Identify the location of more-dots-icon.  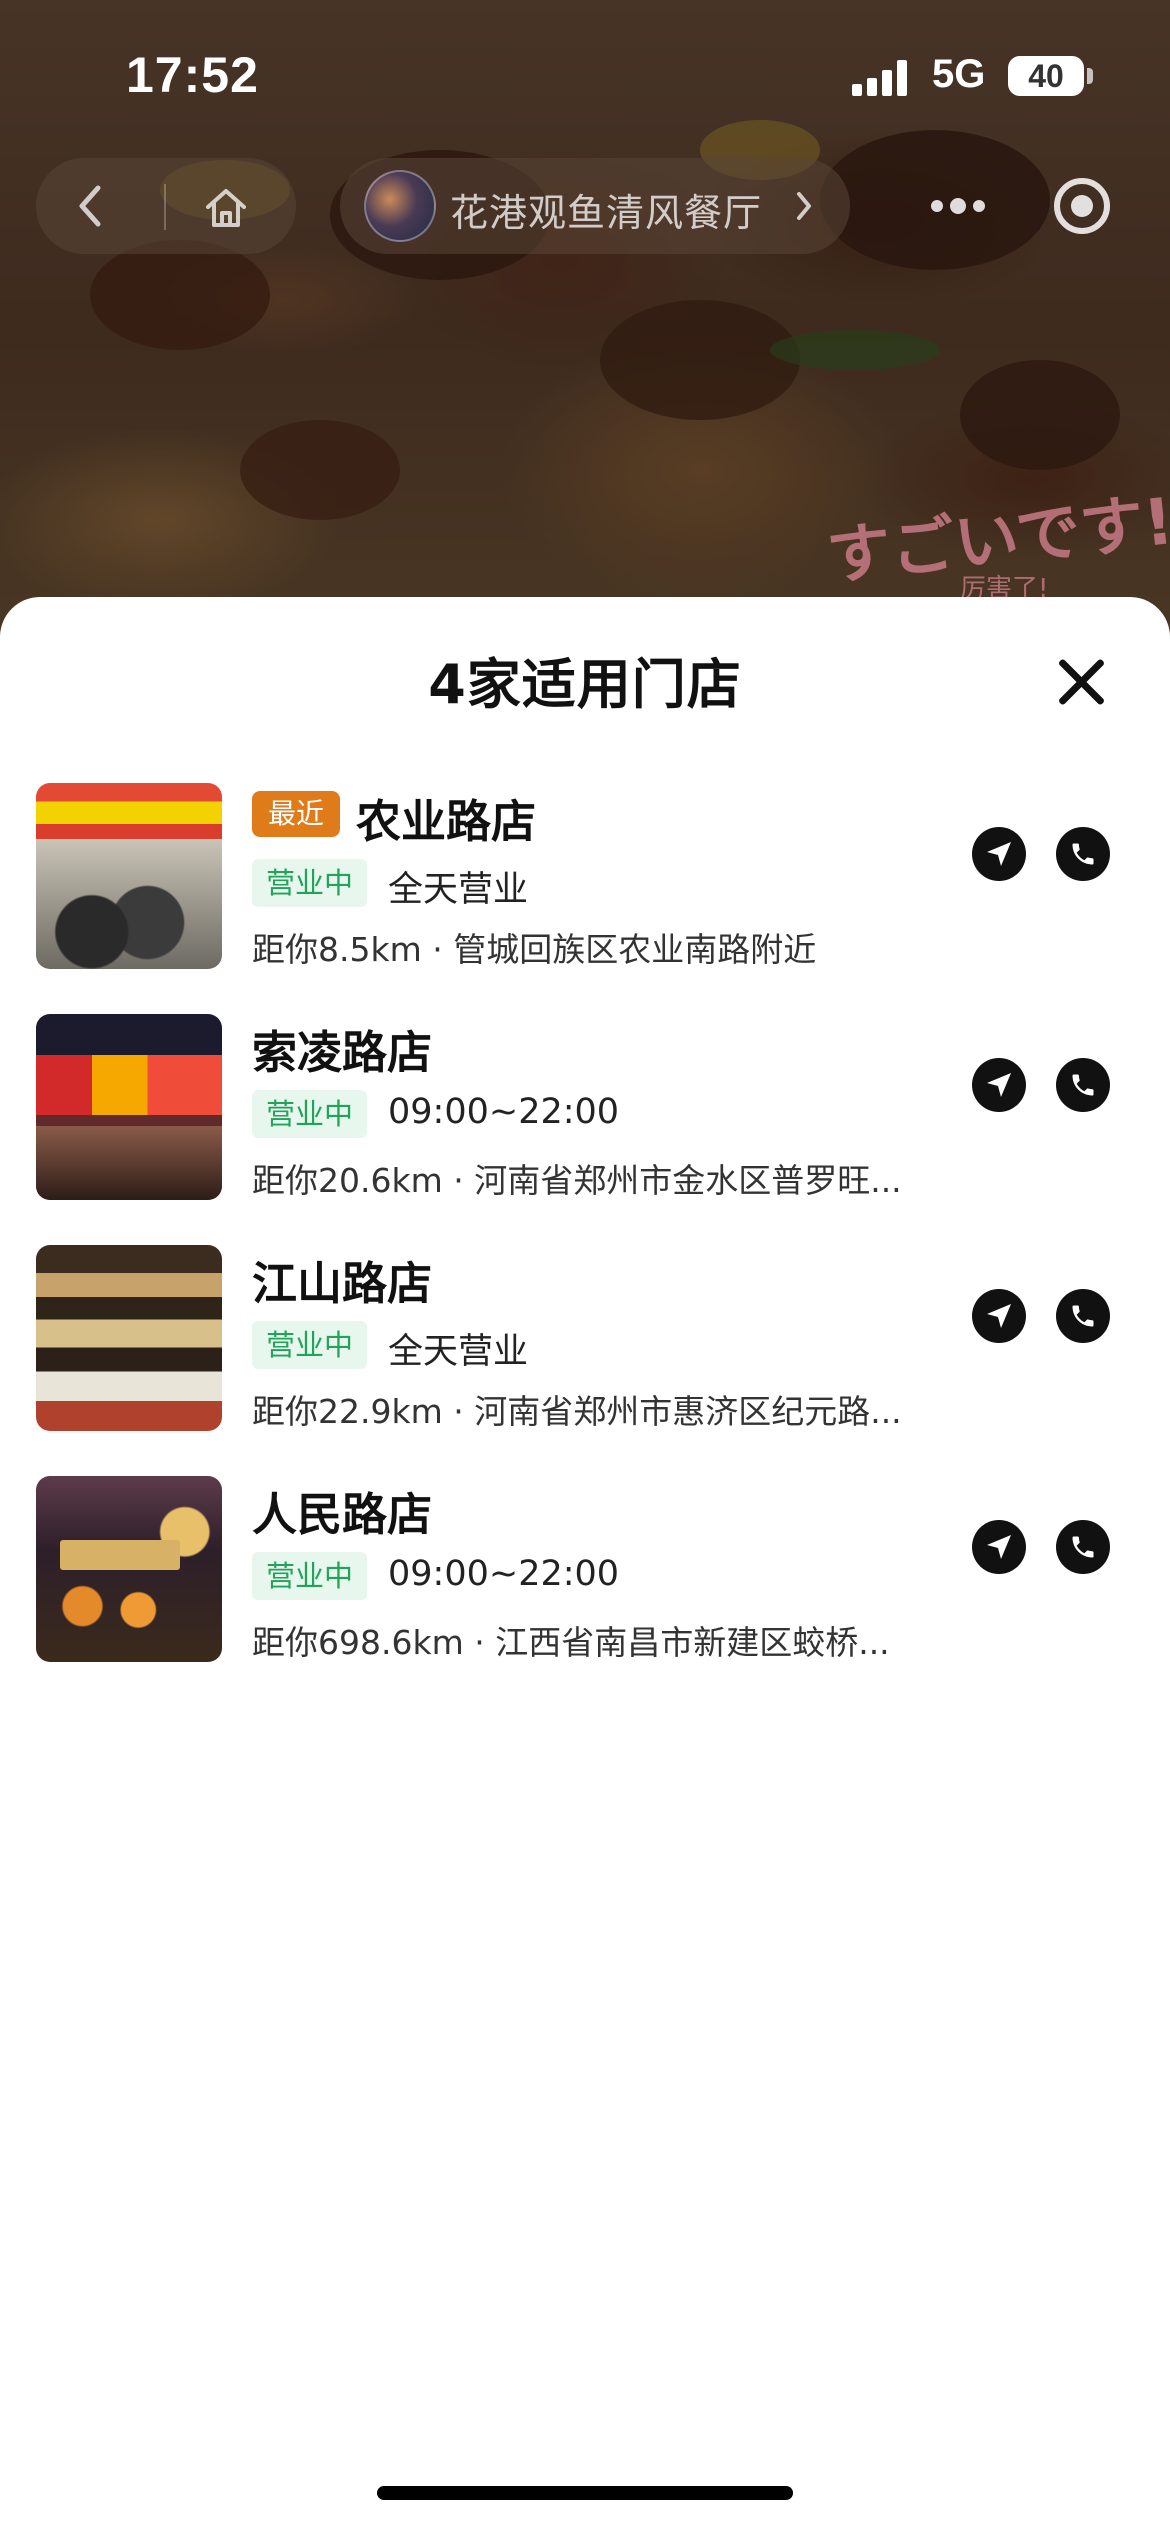
(958, 206).